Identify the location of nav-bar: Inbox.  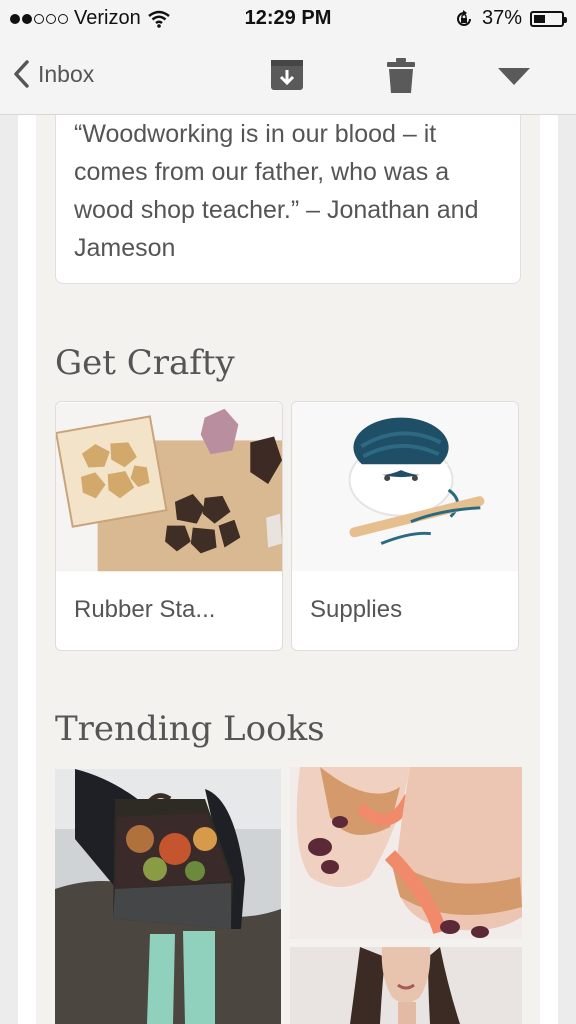
(288, 76).